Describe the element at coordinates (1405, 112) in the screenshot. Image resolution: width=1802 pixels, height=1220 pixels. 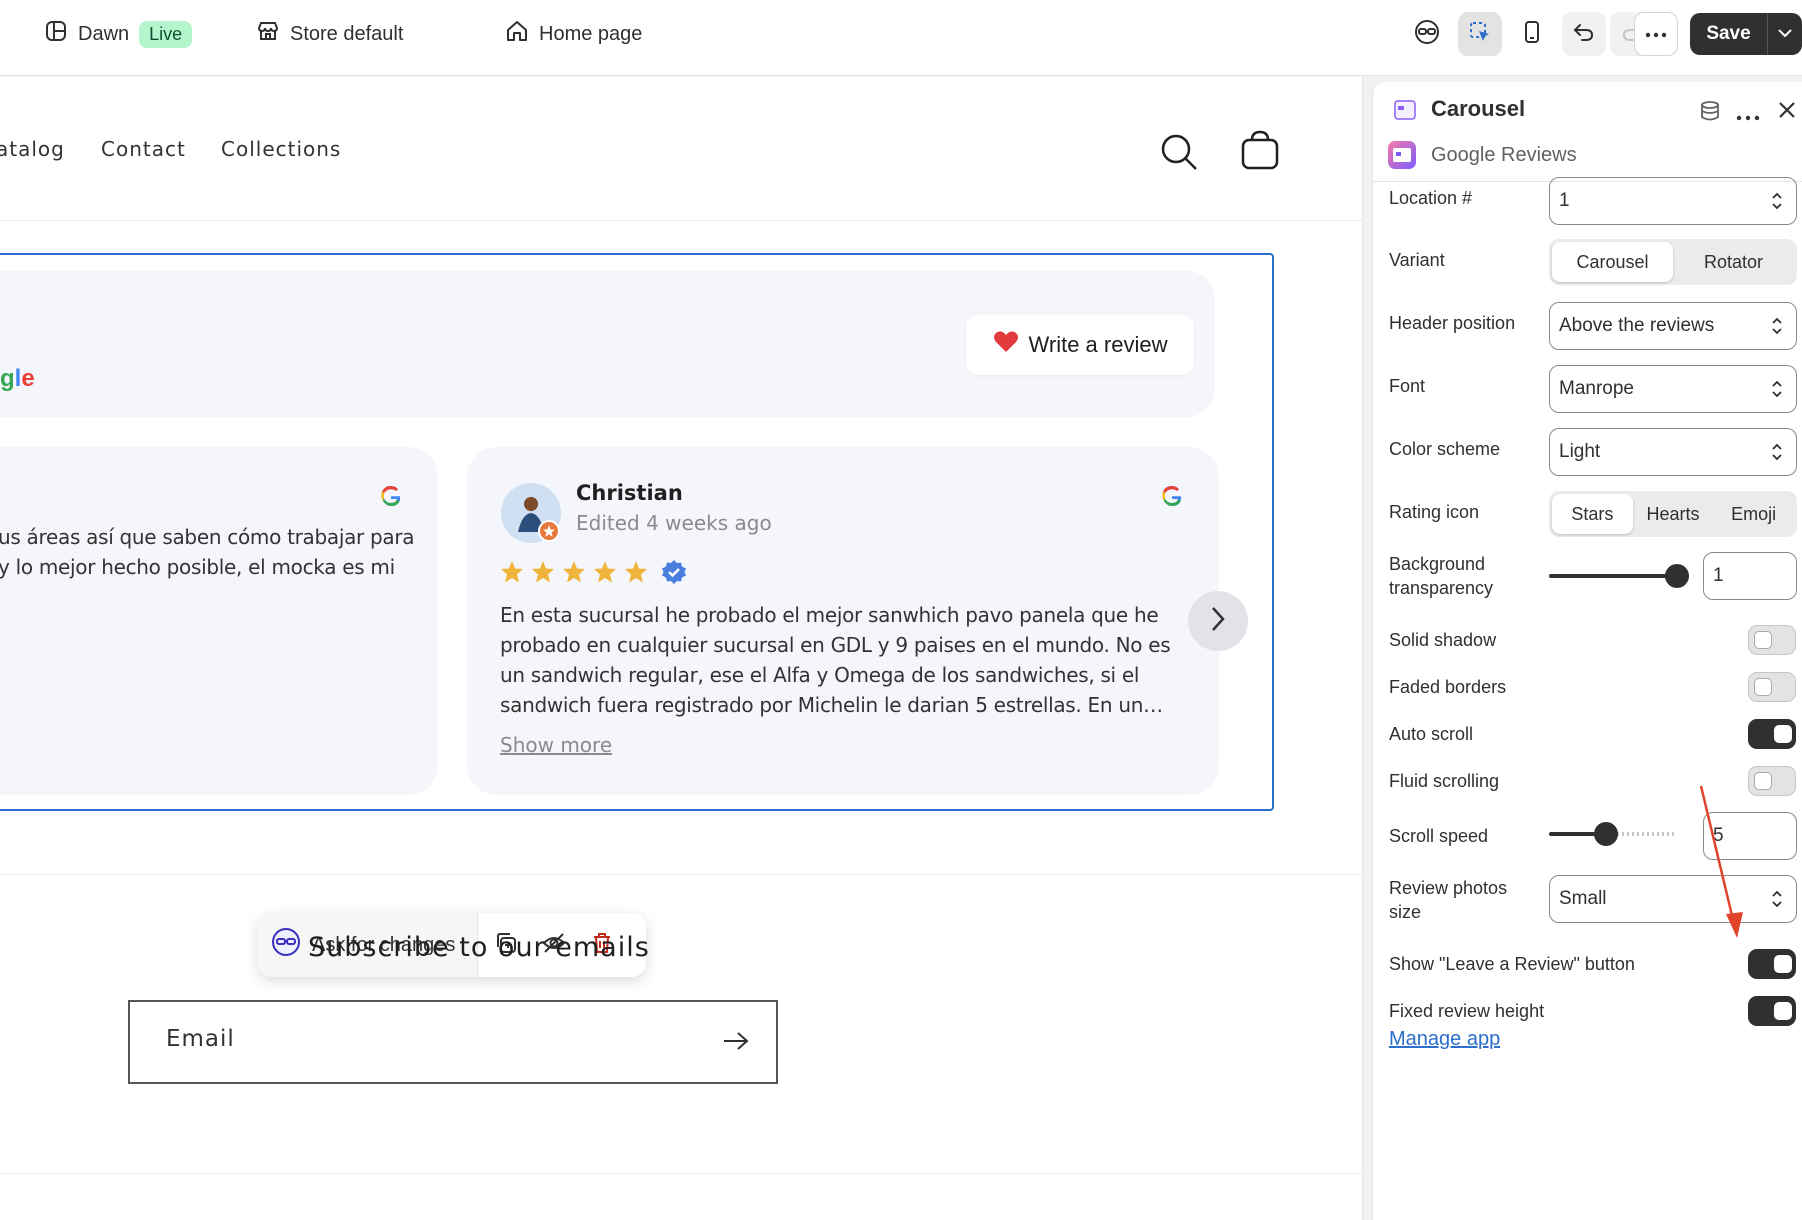
I see `app-block-icon` at that location.